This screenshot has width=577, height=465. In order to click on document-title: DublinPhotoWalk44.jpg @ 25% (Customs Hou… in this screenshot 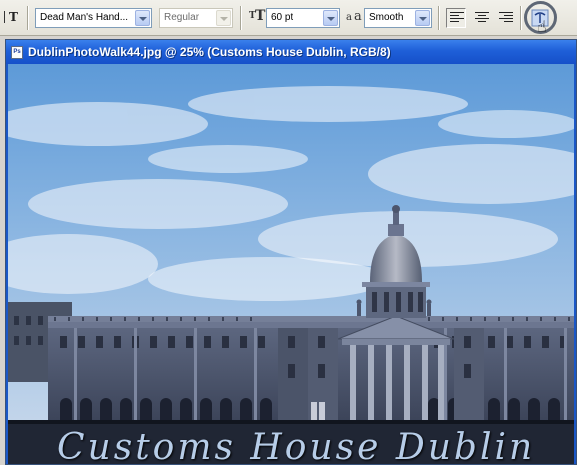, I will do `click(209, 52)`.